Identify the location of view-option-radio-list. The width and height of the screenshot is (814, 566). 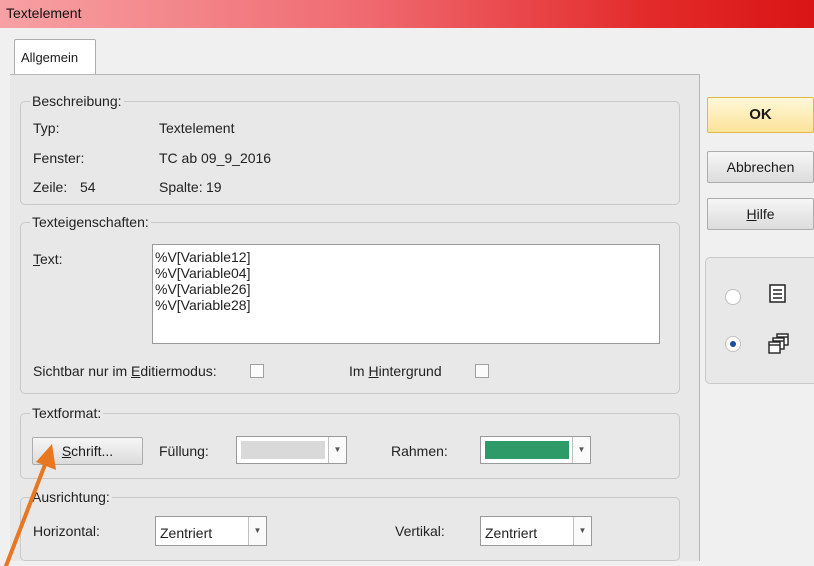
(733, 297).